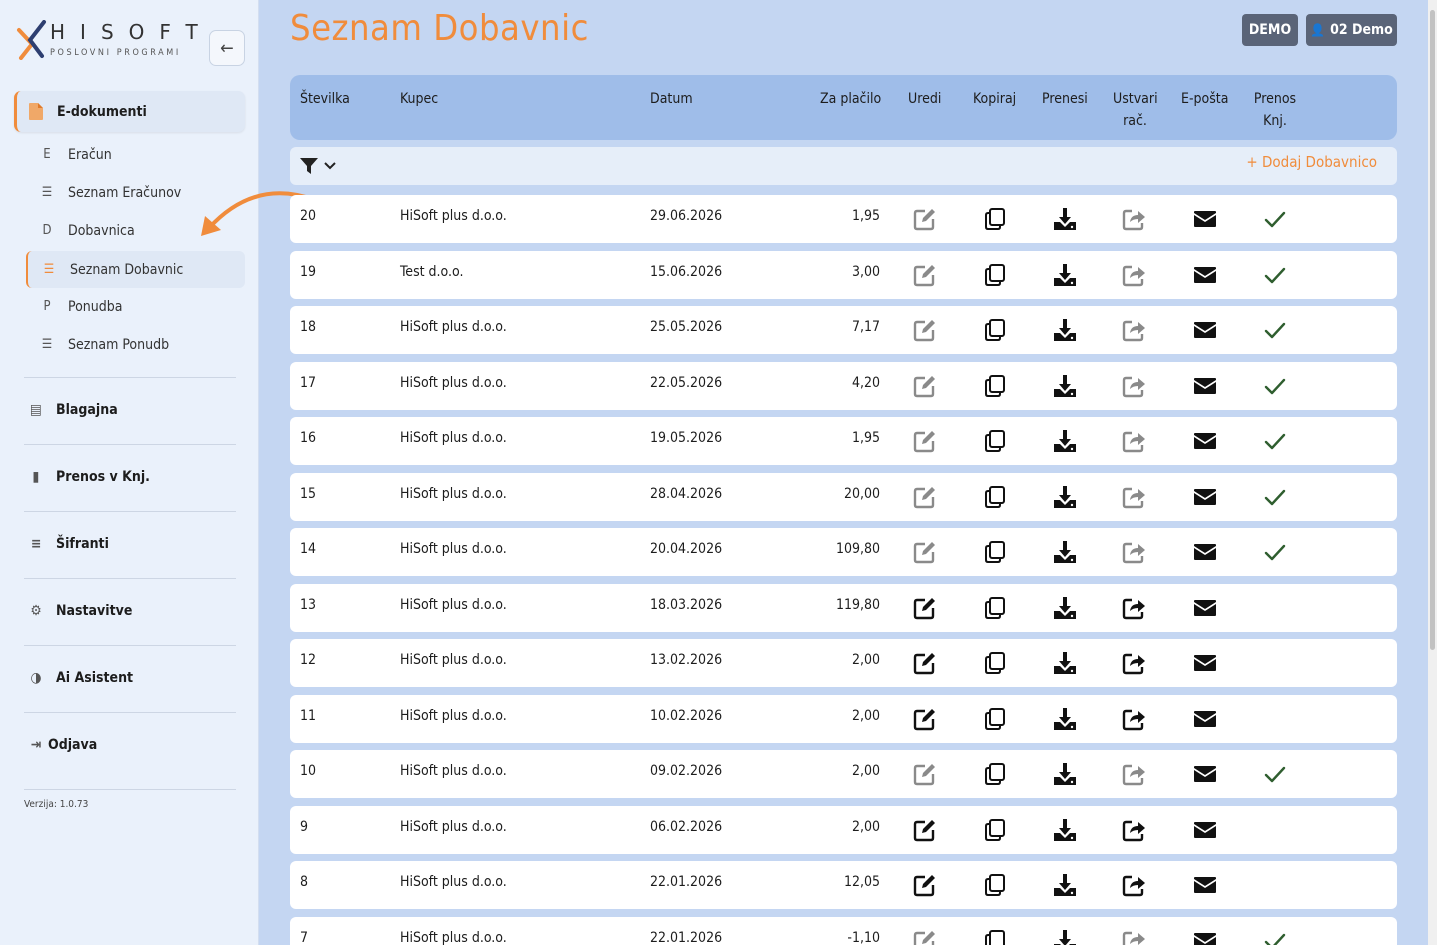 The height and width of the screenshot is (945, 1437). I want to click on demo-button: DEMO, so click(1270, 30).